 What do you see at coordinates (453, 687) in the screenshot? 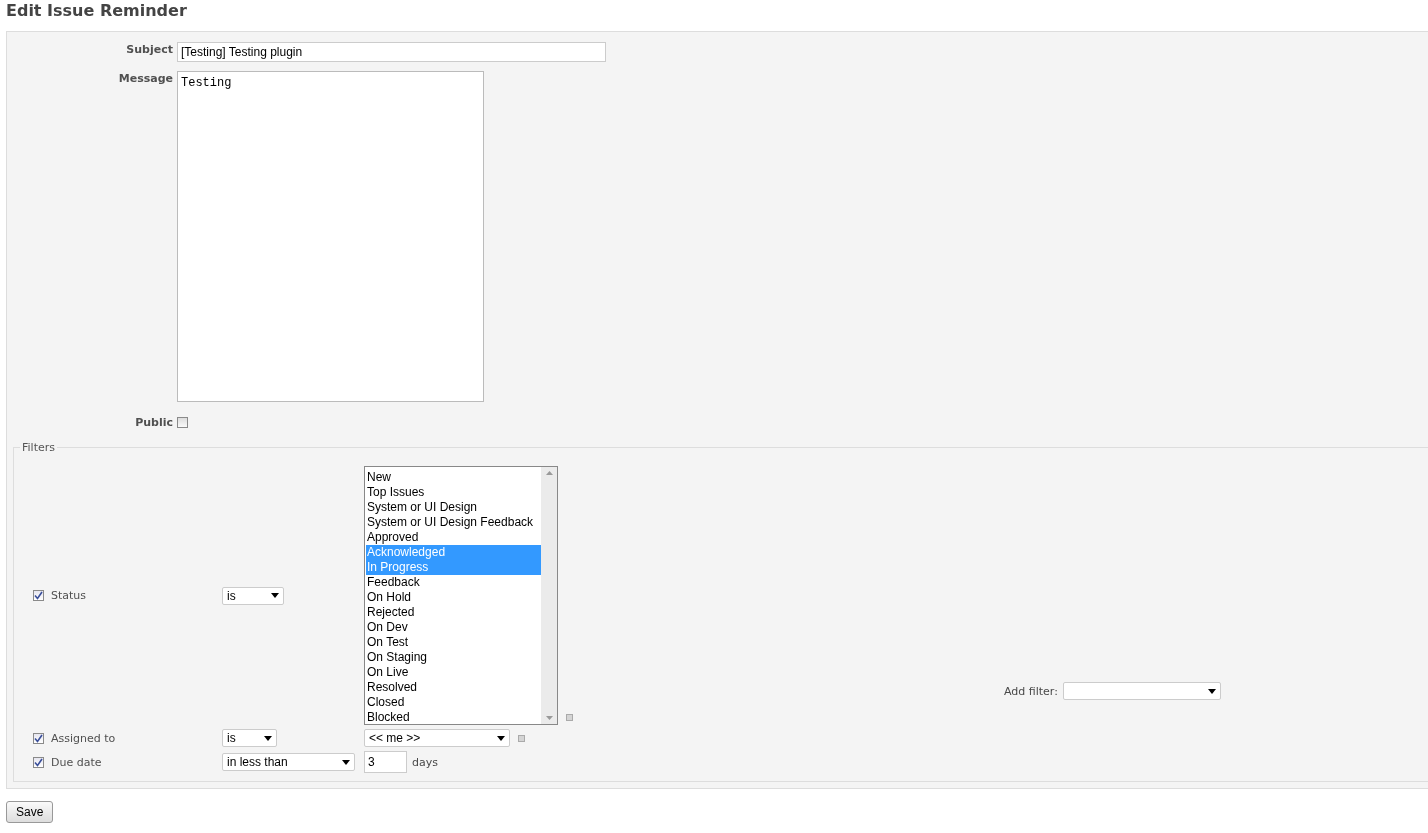
I see `listbox-option: Resolved` at bounding box center [453, 687].